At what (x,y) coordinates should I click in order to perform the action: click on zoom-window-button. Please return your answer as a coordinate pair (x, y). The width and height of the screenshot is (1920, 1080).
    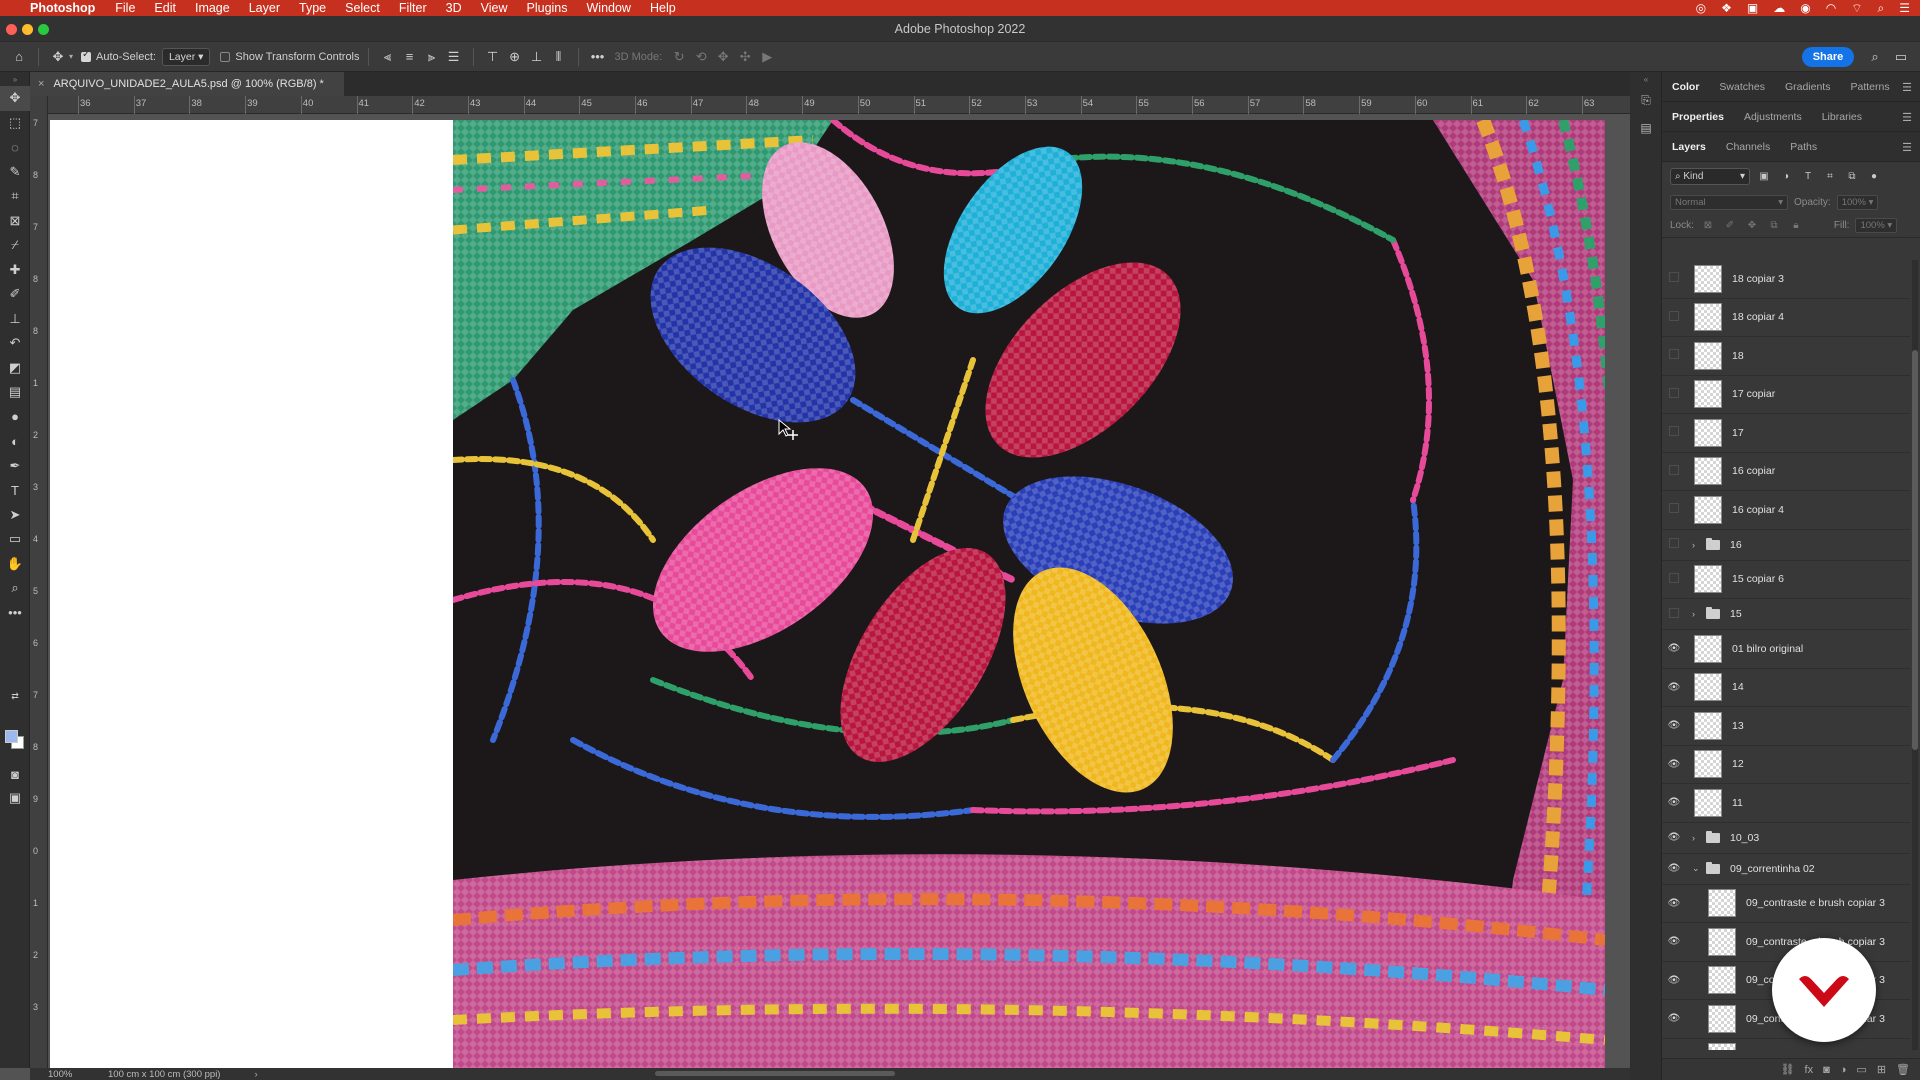
    Looking at the image, I should click on (43, 29).